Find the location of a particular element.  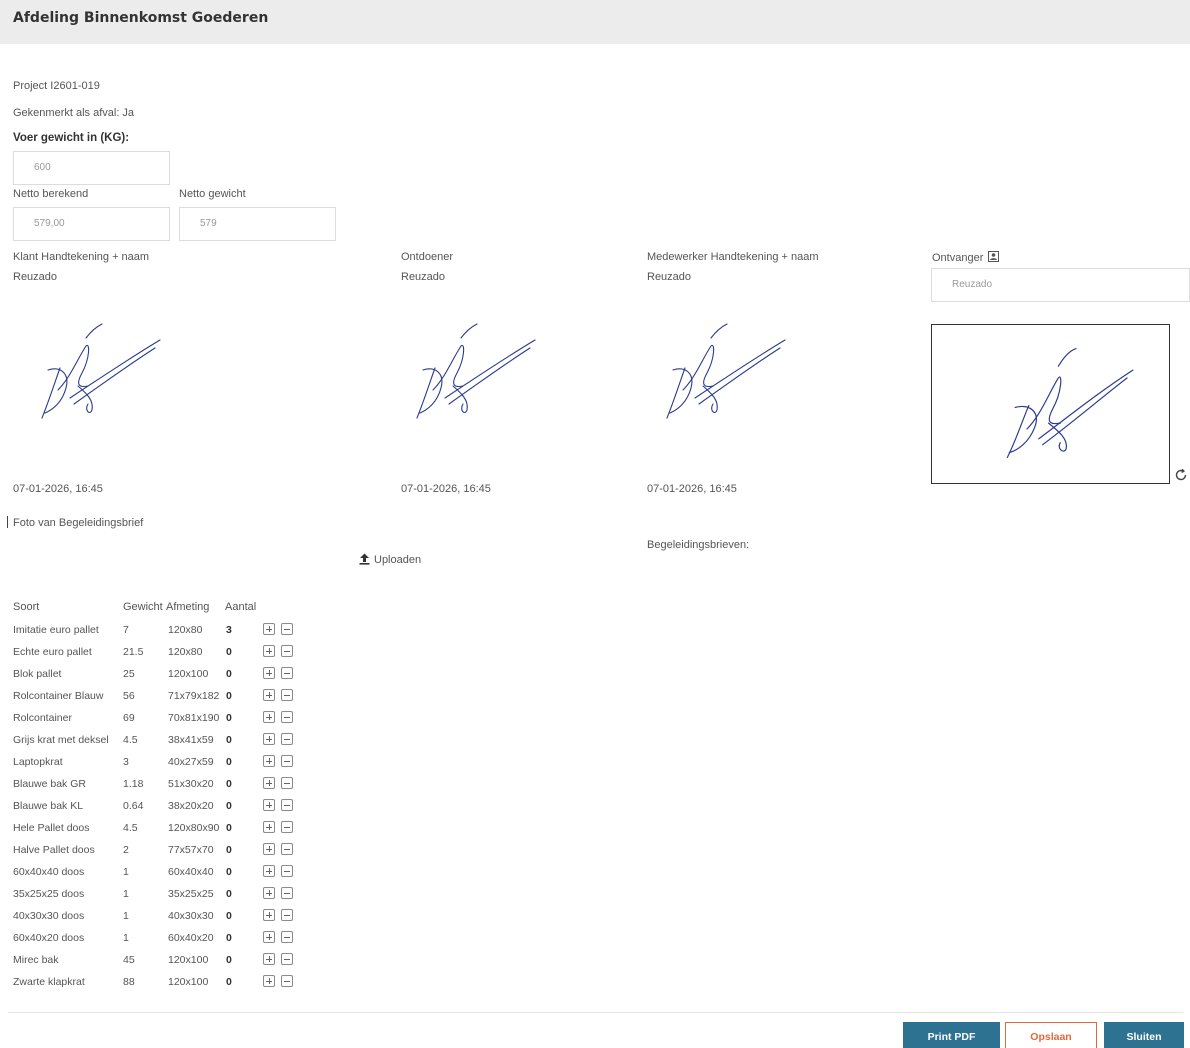

cell-soort: 35x25x25 doos is located at coordinates (49, 894).